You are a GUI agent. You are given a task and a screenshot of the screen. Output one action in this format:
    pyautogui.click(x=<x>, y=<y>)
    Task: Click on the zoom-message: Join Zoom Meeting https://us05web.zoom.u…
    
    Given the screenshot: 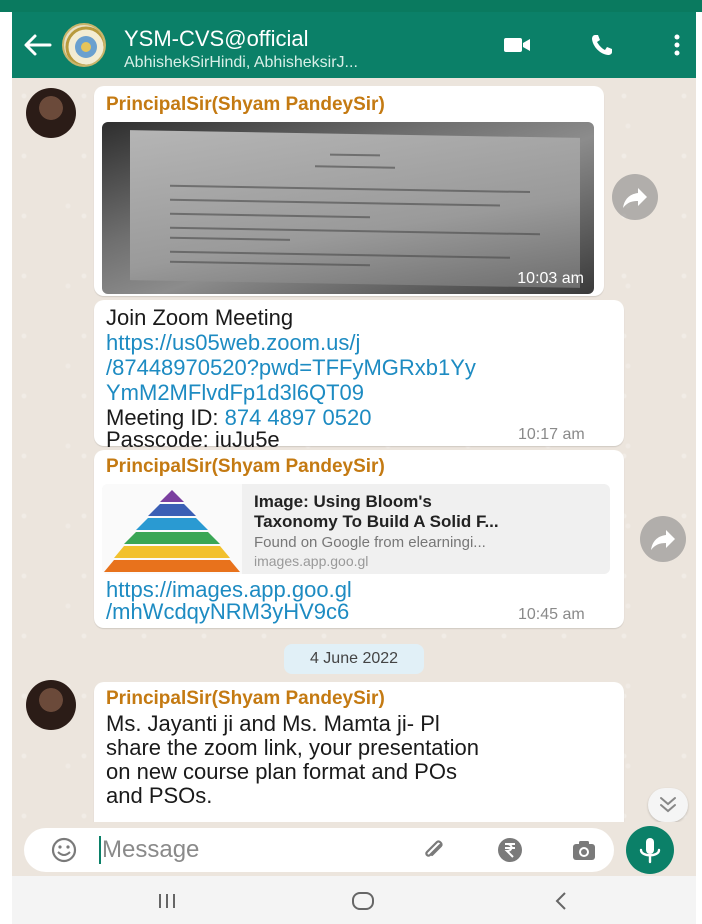 What is the action you would take?
    pyautogui.click(x=359, y=375)
    